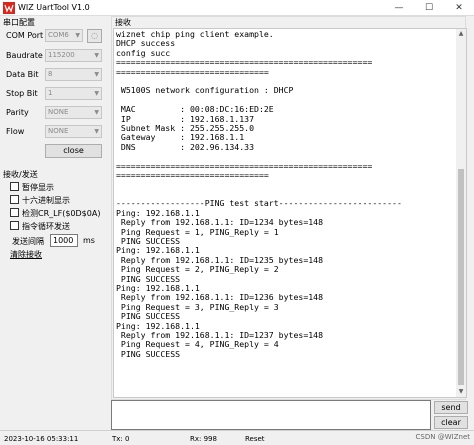 Image resolution: width=474 pixels, height=445 pixels. I want to click on serial-config-title: 串口配置, so click(19, 22).